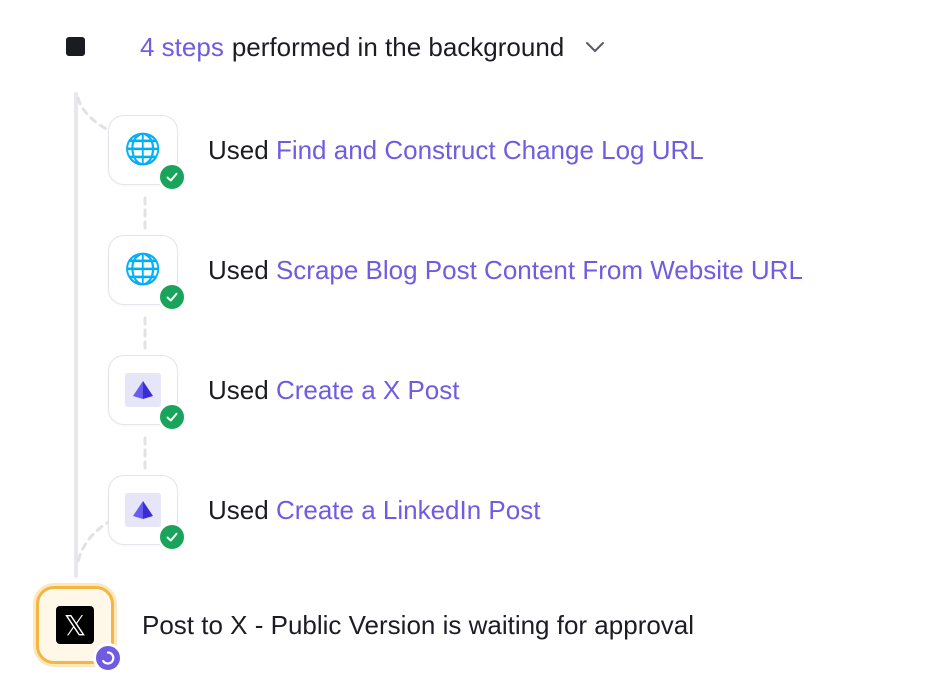  Describe the element at coordinates (108, 658) in the screenshot. I see `pending-icon` at that location.